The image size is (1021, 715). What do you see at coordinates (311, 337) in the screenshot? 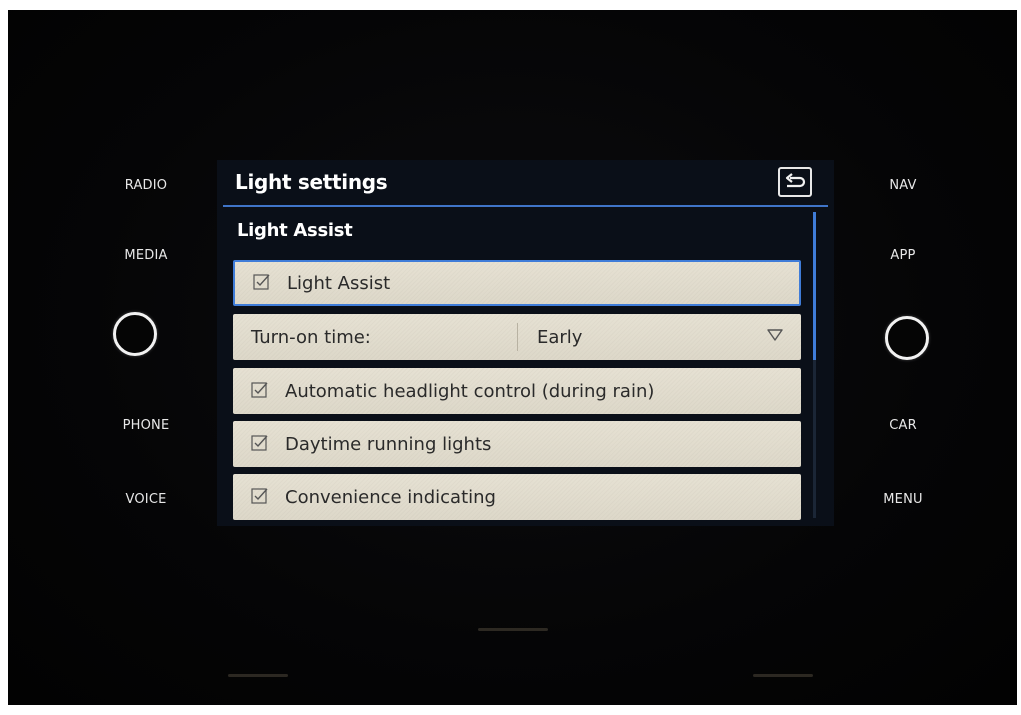
I see `turn-on-time-label: Turn-on time:` at bounding box center [311, 337].